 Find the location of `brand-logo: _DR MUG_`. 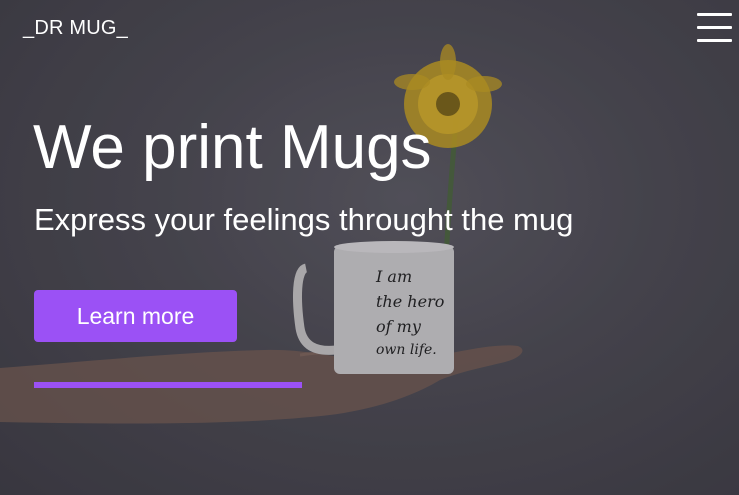

brand-logo: _DR MUG_ is located at coordinates (75, 28).